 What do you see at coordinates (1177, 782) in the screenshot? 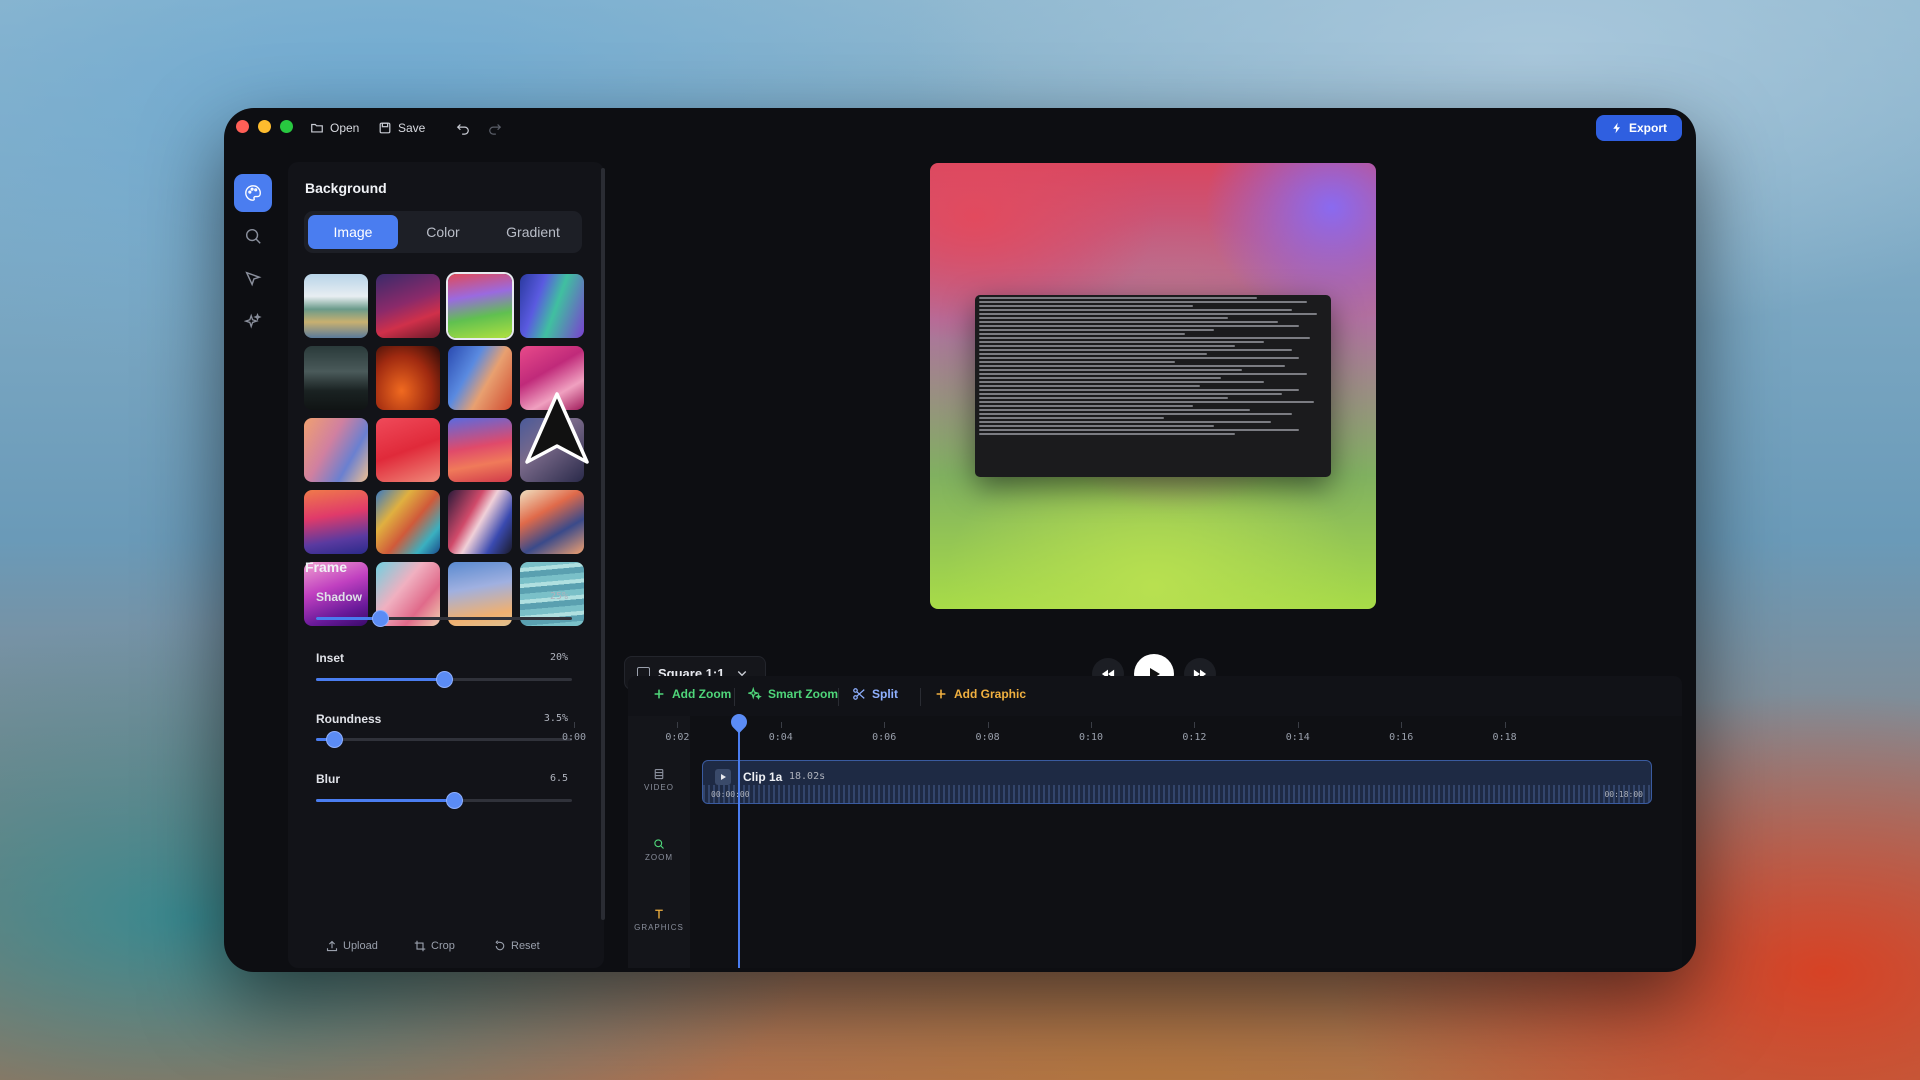
I see `video-clip: Clip 1a 18.02s 00:00:00 00:18:00` at bounding box center [1177, 782].